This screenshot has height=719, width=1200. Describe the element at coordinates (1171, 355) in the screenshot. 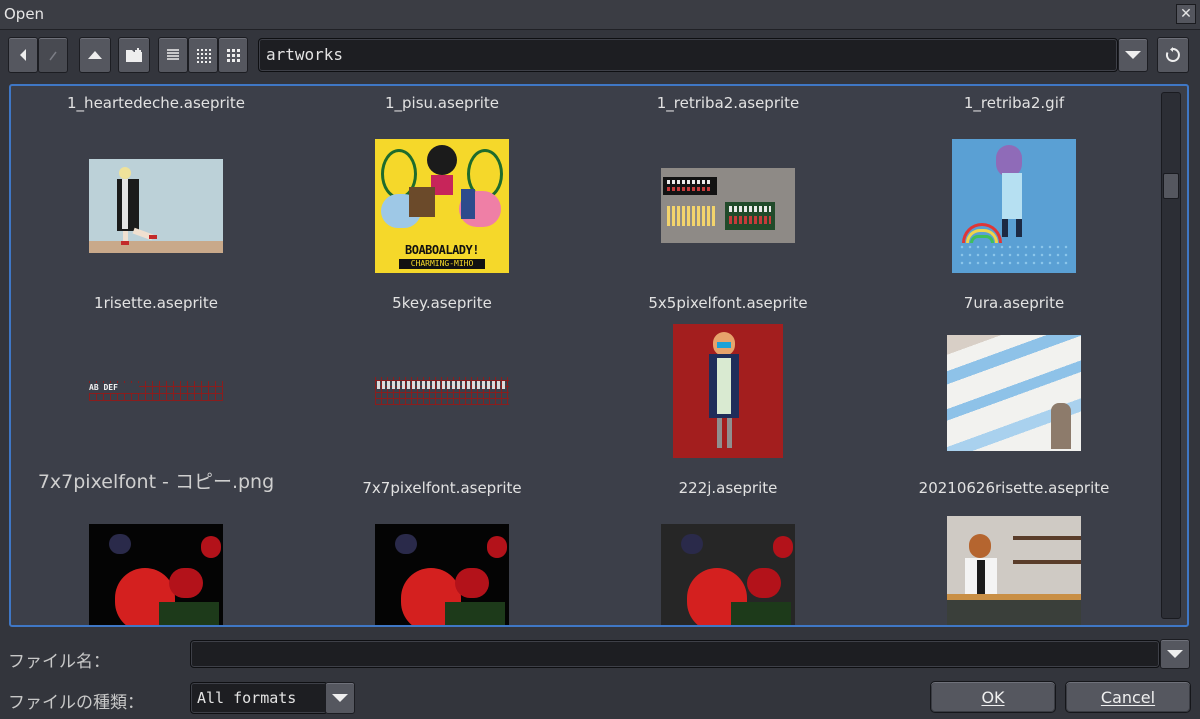

I see `vertical-scrollbar` at that location.